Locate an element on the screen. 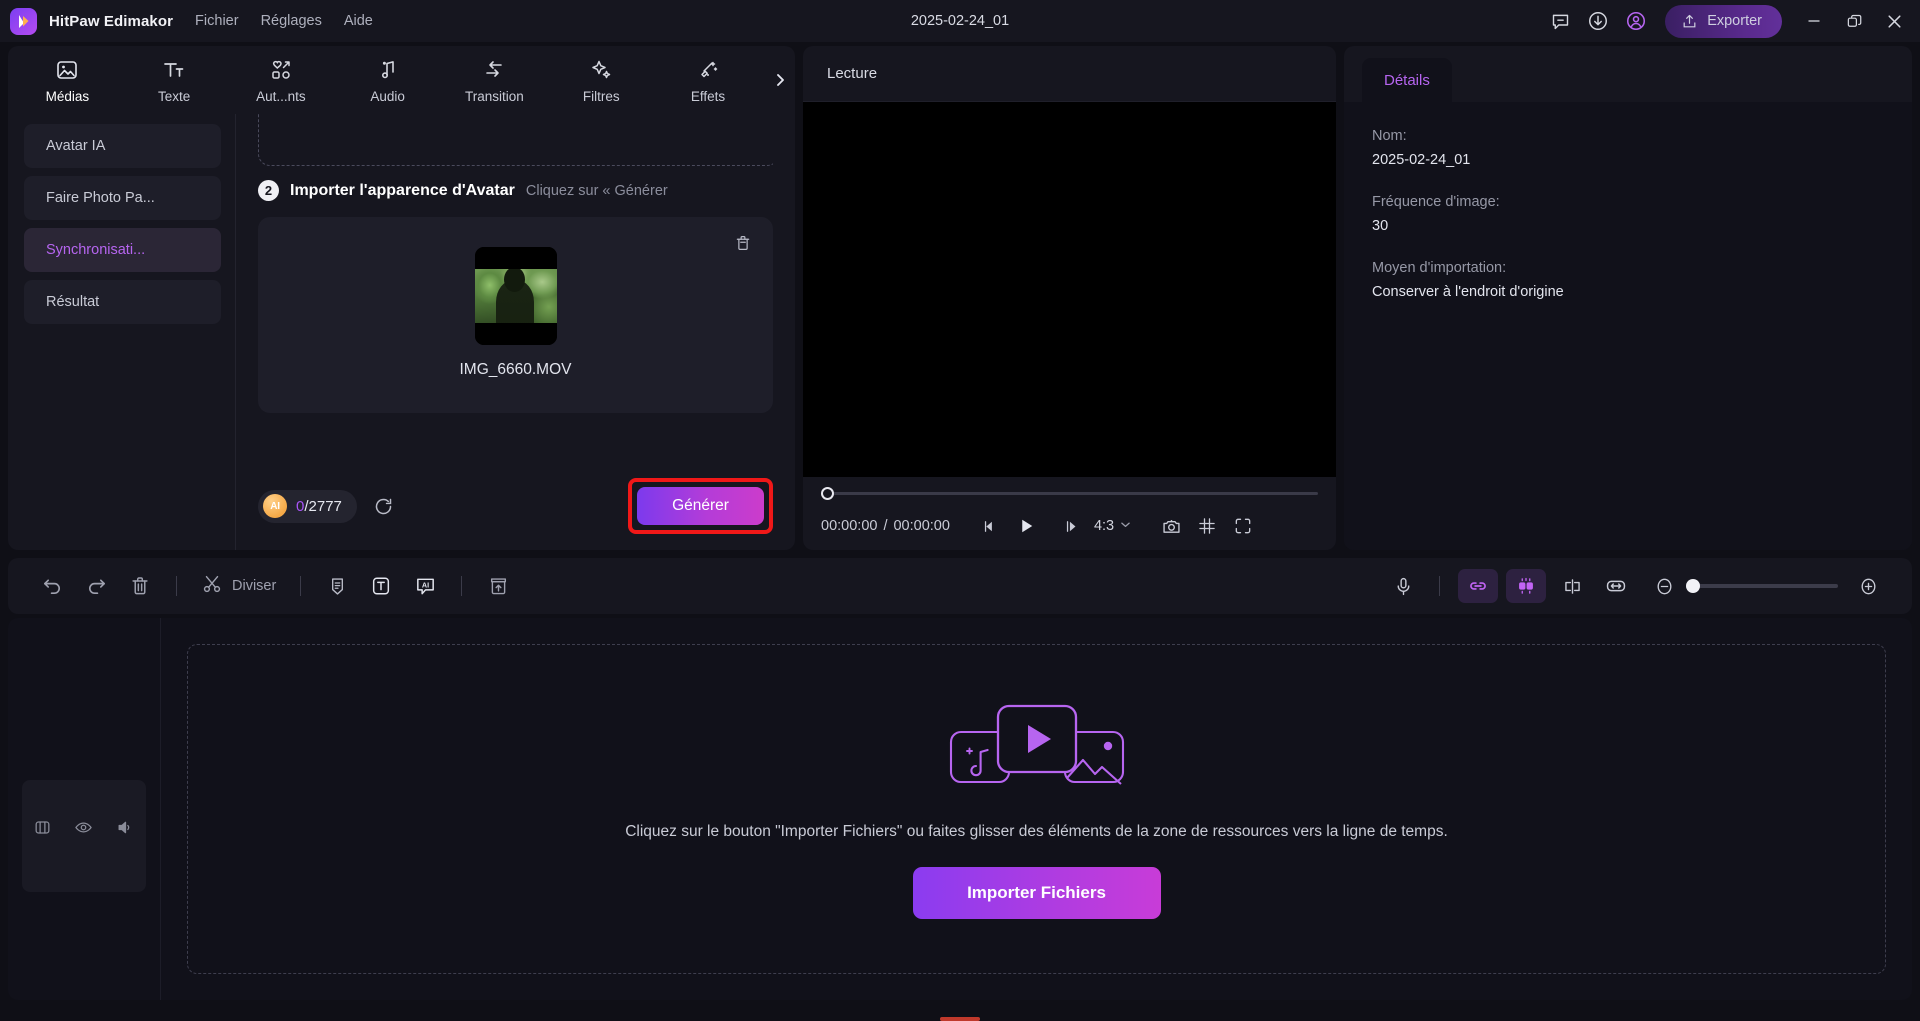 This screenshot has width=1920, height=1021. preview-controls: 00:00:00 / 00:00:00 4:3 is located at coordinates (1069, 526).